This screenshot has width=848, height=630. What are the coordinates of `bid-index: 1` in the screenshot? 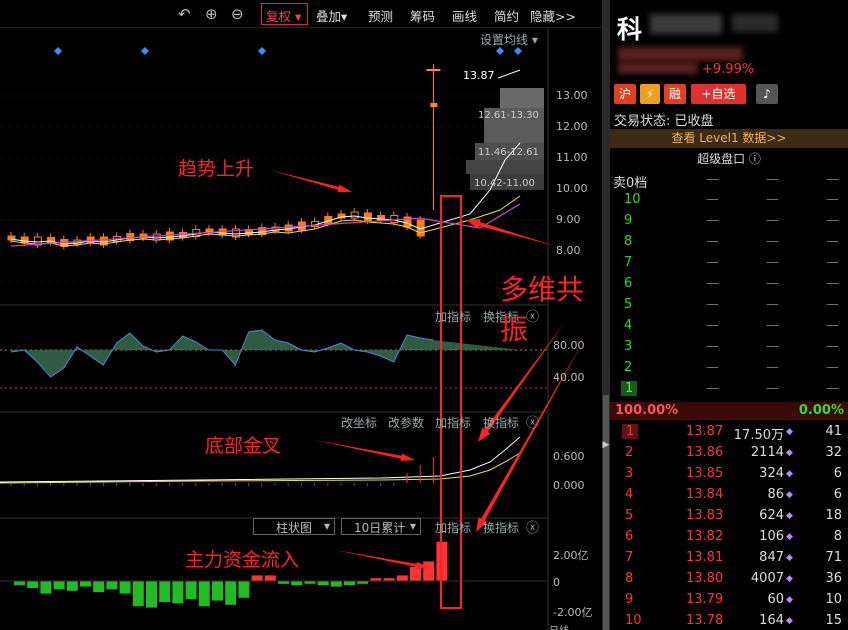 It's located at (630, 431).